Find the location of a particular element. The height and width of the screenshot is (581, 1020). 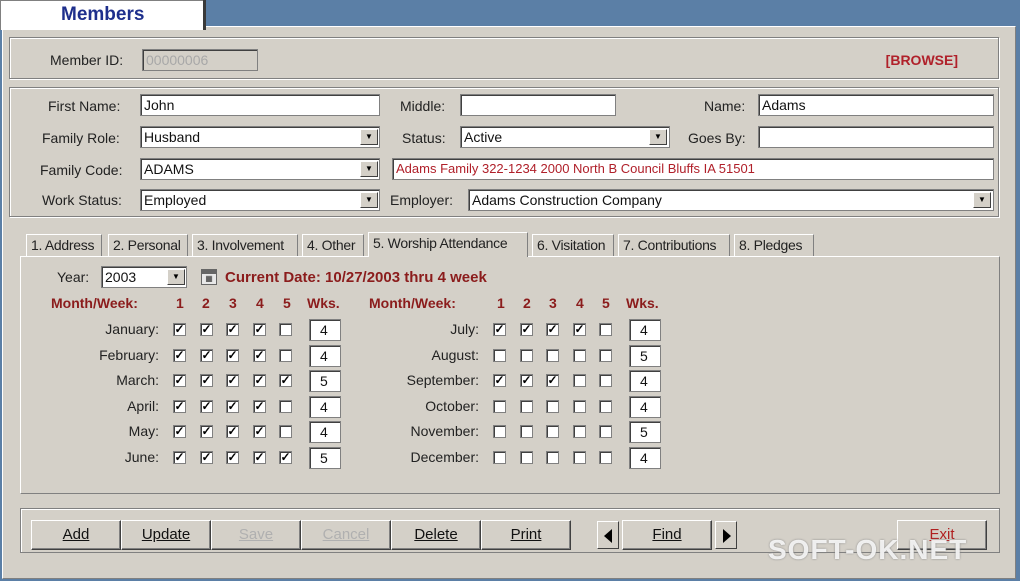

status-select: Active is located at coordinates (565, 137).